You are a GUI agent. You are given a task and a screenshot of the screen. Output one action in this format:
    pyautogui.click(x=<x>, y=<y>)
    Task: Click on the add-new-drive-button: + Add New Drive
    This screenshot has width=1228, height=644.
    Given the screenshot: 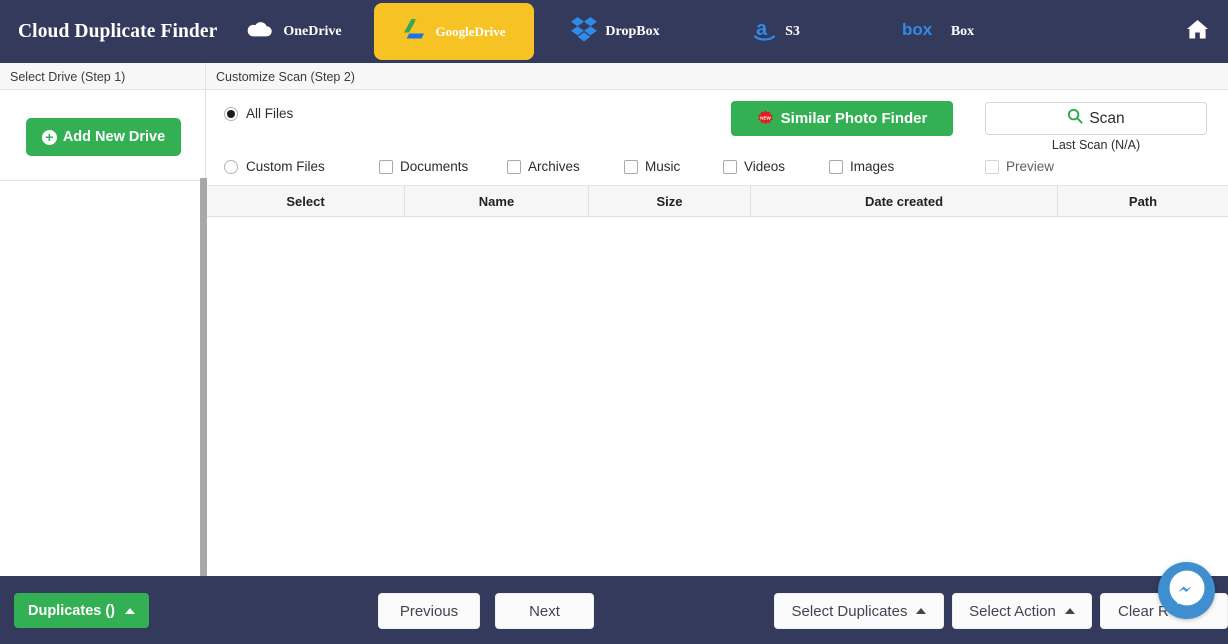 What is the action you would take?
    pyautogui.click(x=103, y=137)
    